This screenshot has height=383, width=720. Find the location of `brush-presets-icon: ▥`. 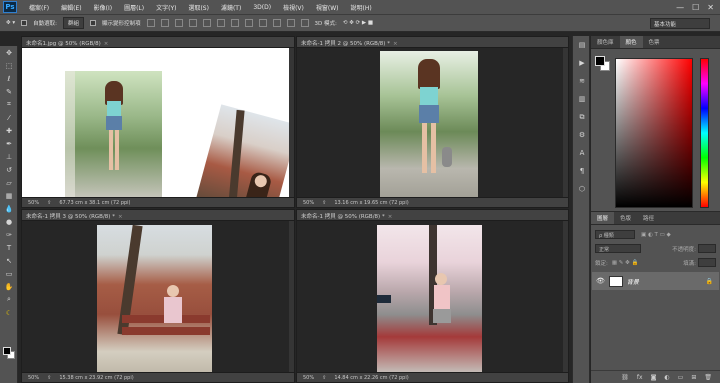

brush-presets-icon: ▥ is located at coordinates (582, 99).